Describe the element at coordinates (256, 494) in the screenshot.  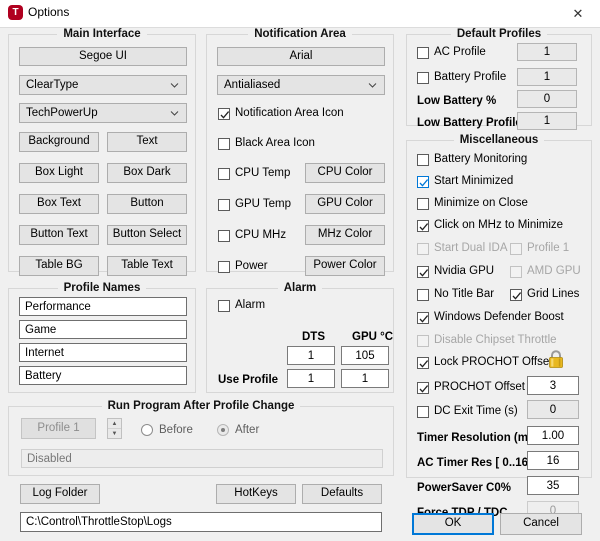
I see `hotkeys-button: HotKeys` at that location.